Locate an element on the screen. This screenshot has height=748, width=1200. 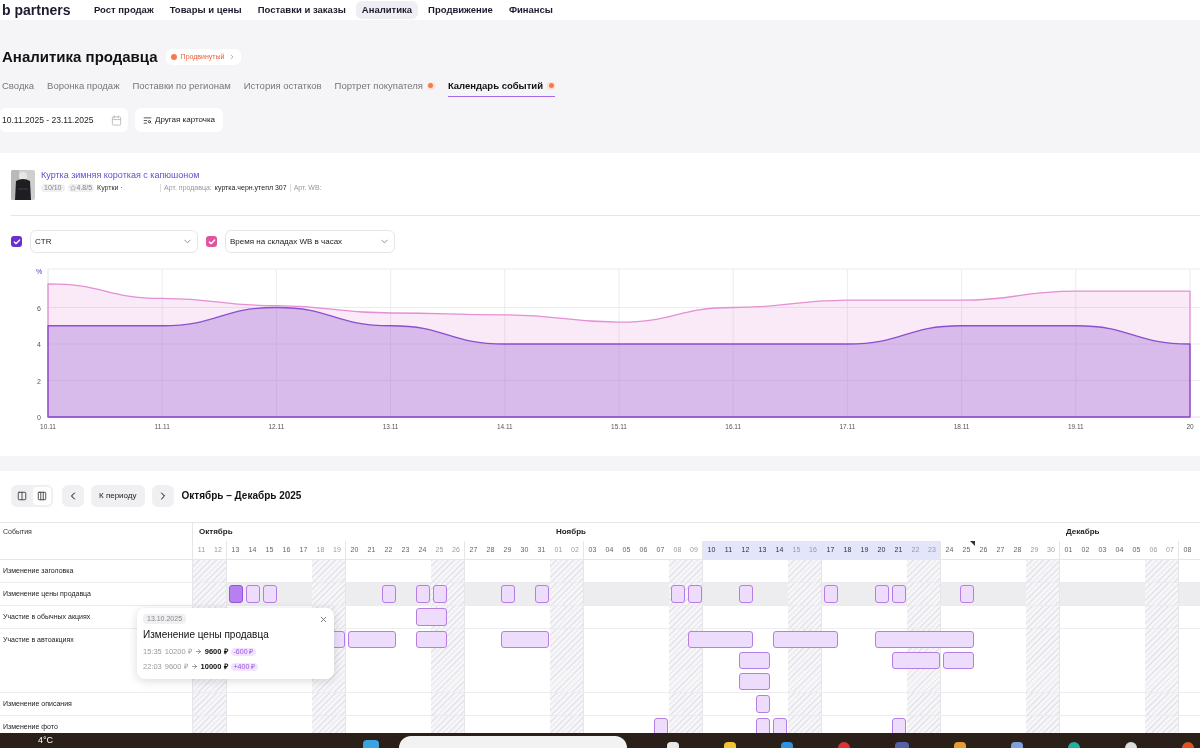
calendar-icon is located at coordinates (116, 120).